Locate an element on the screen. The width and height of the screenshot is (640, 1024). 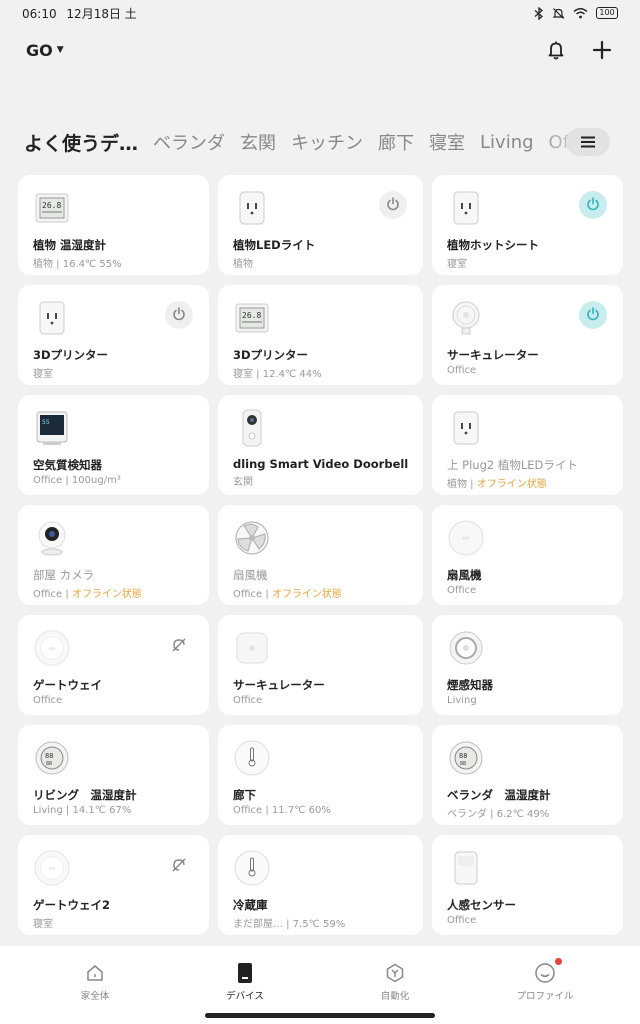
tab-4: 廊下 is located at coordinates (396, 142).